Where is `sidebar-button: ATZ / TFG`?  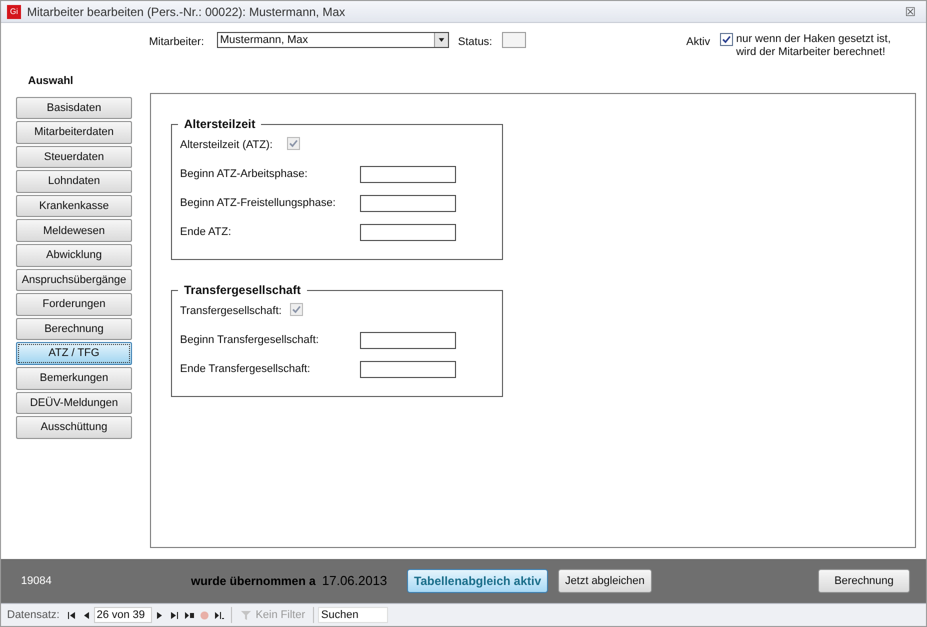
sidebar-button: ATZ / TFG is located at coordinates (74, 354).